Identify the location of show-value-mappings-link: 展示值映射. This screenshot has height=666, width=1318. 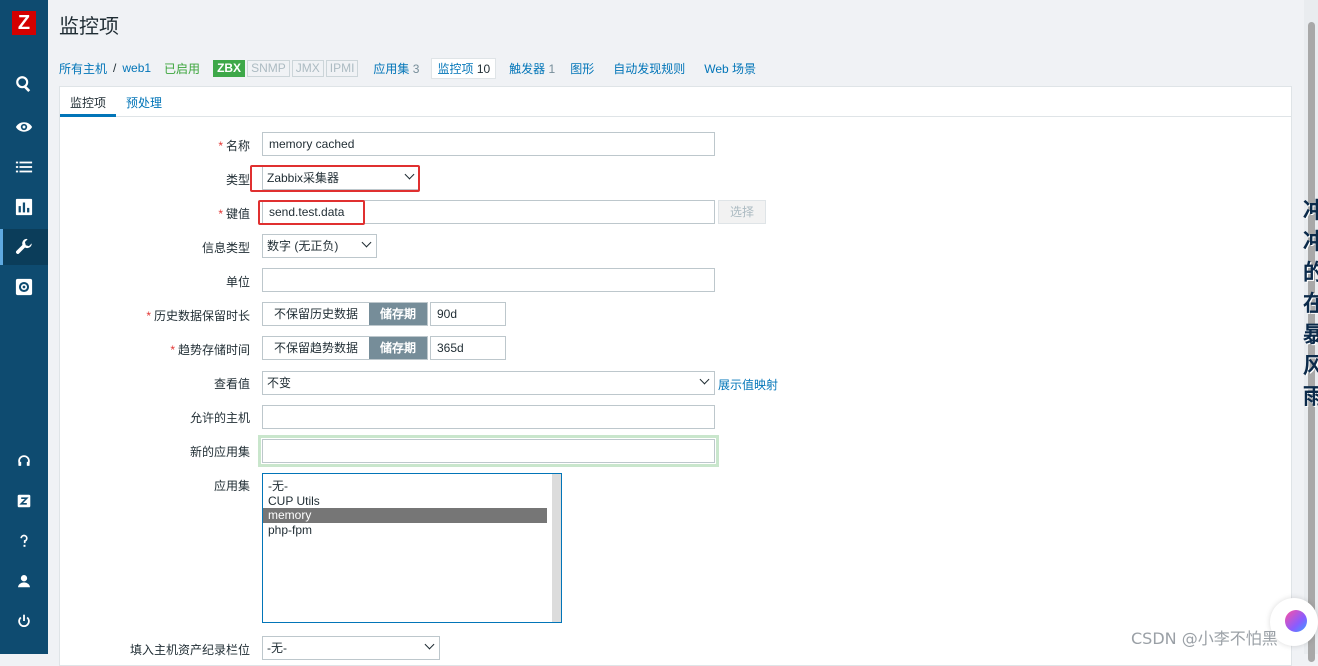
(748, 384).